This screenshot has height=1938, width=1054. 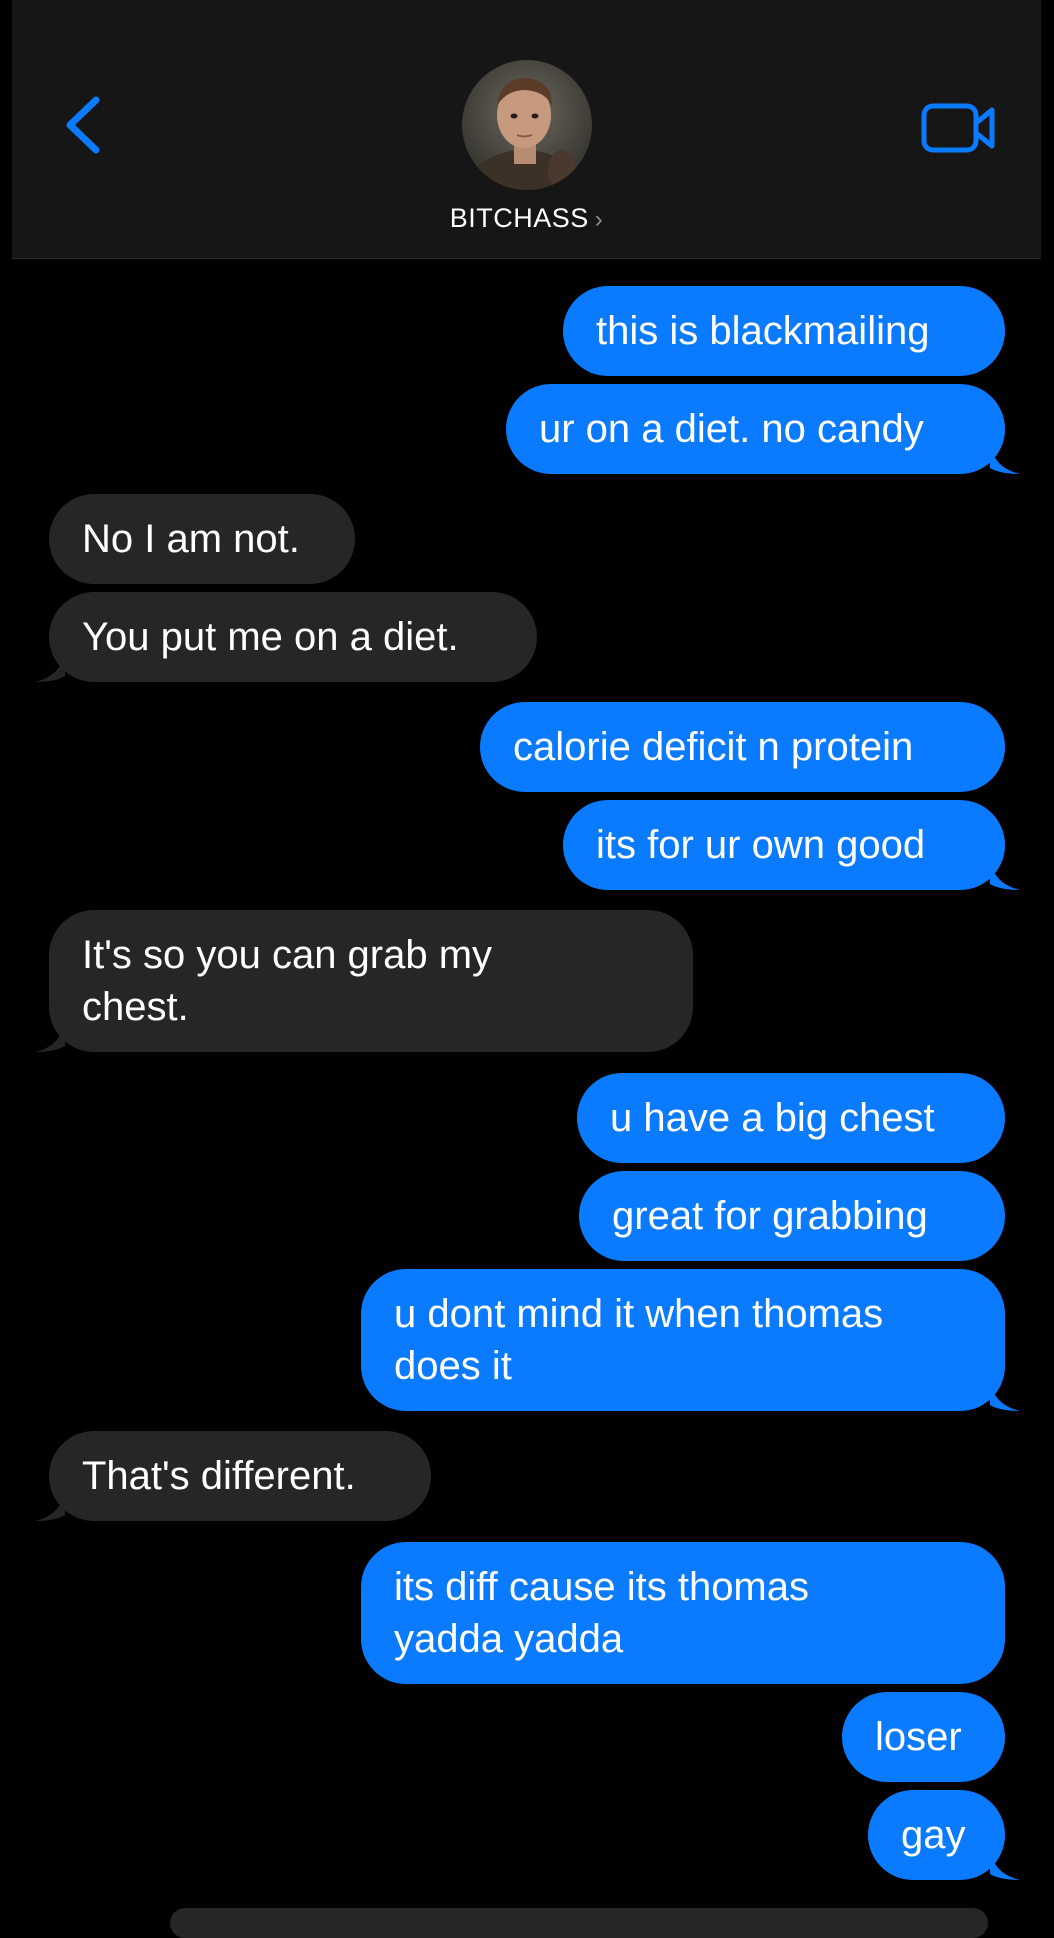 I want to click on message-bubble-sent: u dont mind it when thomas does it, so click(x=683, y=1340).